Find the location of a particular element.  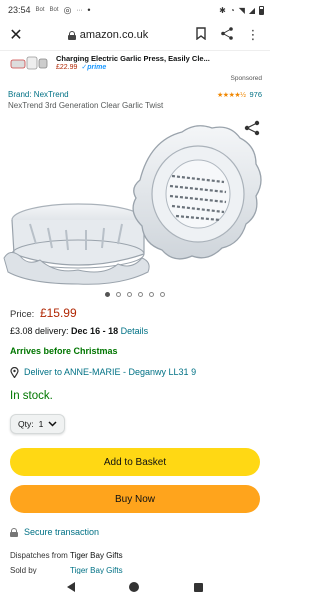

brand-link: Brand: NexTrend is located at coordinates (38, 94).